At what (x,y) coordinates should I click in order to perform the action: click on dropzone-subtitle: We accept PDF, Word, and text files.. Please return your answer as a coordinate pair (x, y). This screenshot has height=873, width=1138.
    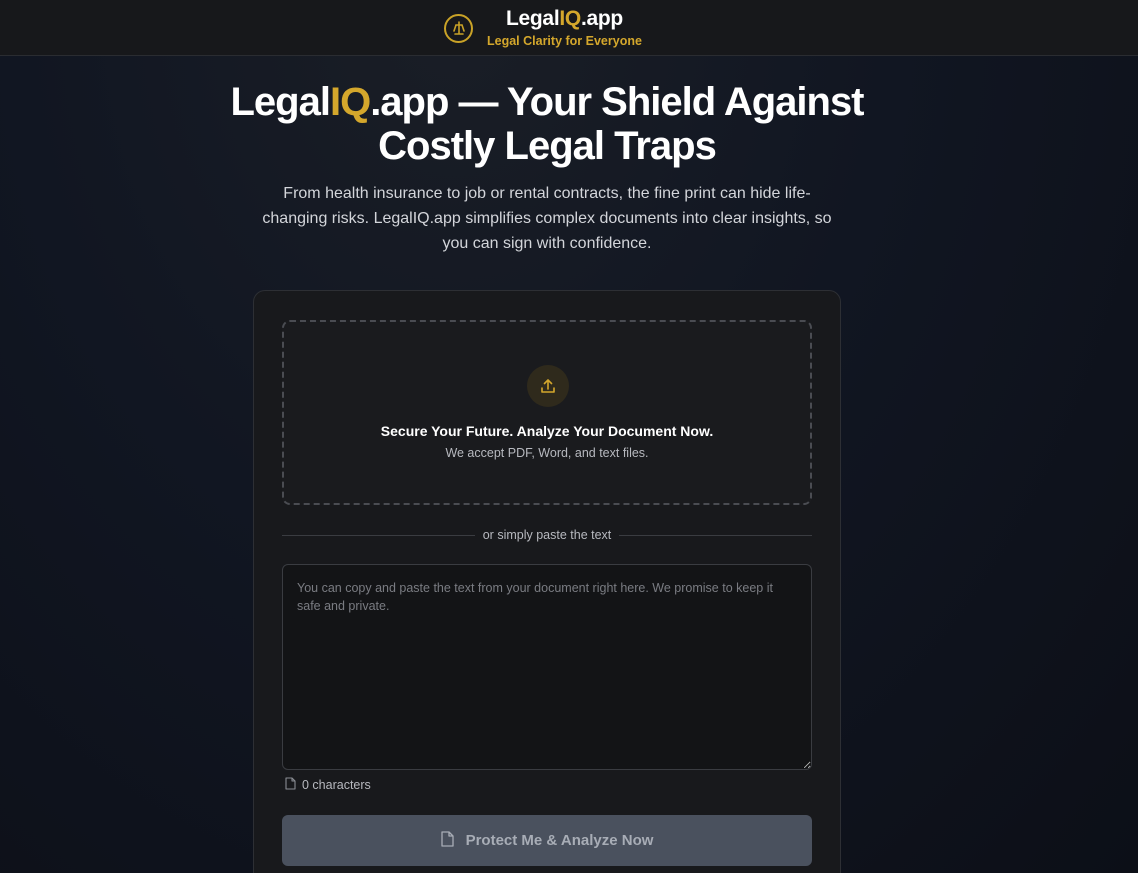
    Looking at the image, I should click on (547, 453).